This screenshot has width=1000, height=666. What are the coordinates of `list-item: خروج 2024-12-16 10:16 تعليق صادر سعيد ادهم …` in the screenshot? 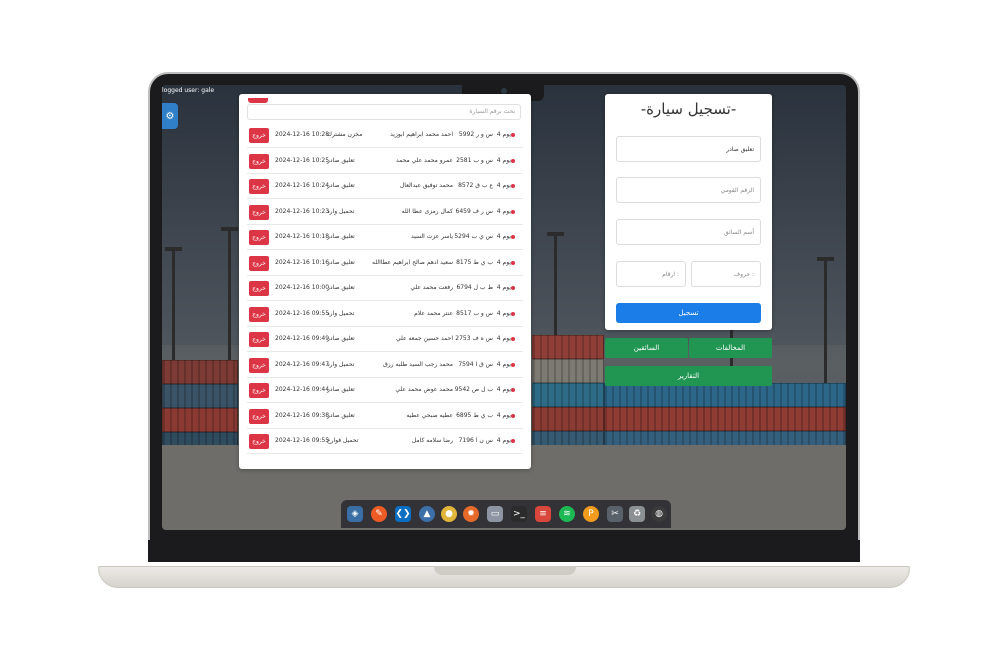 It's located at (385, 263).